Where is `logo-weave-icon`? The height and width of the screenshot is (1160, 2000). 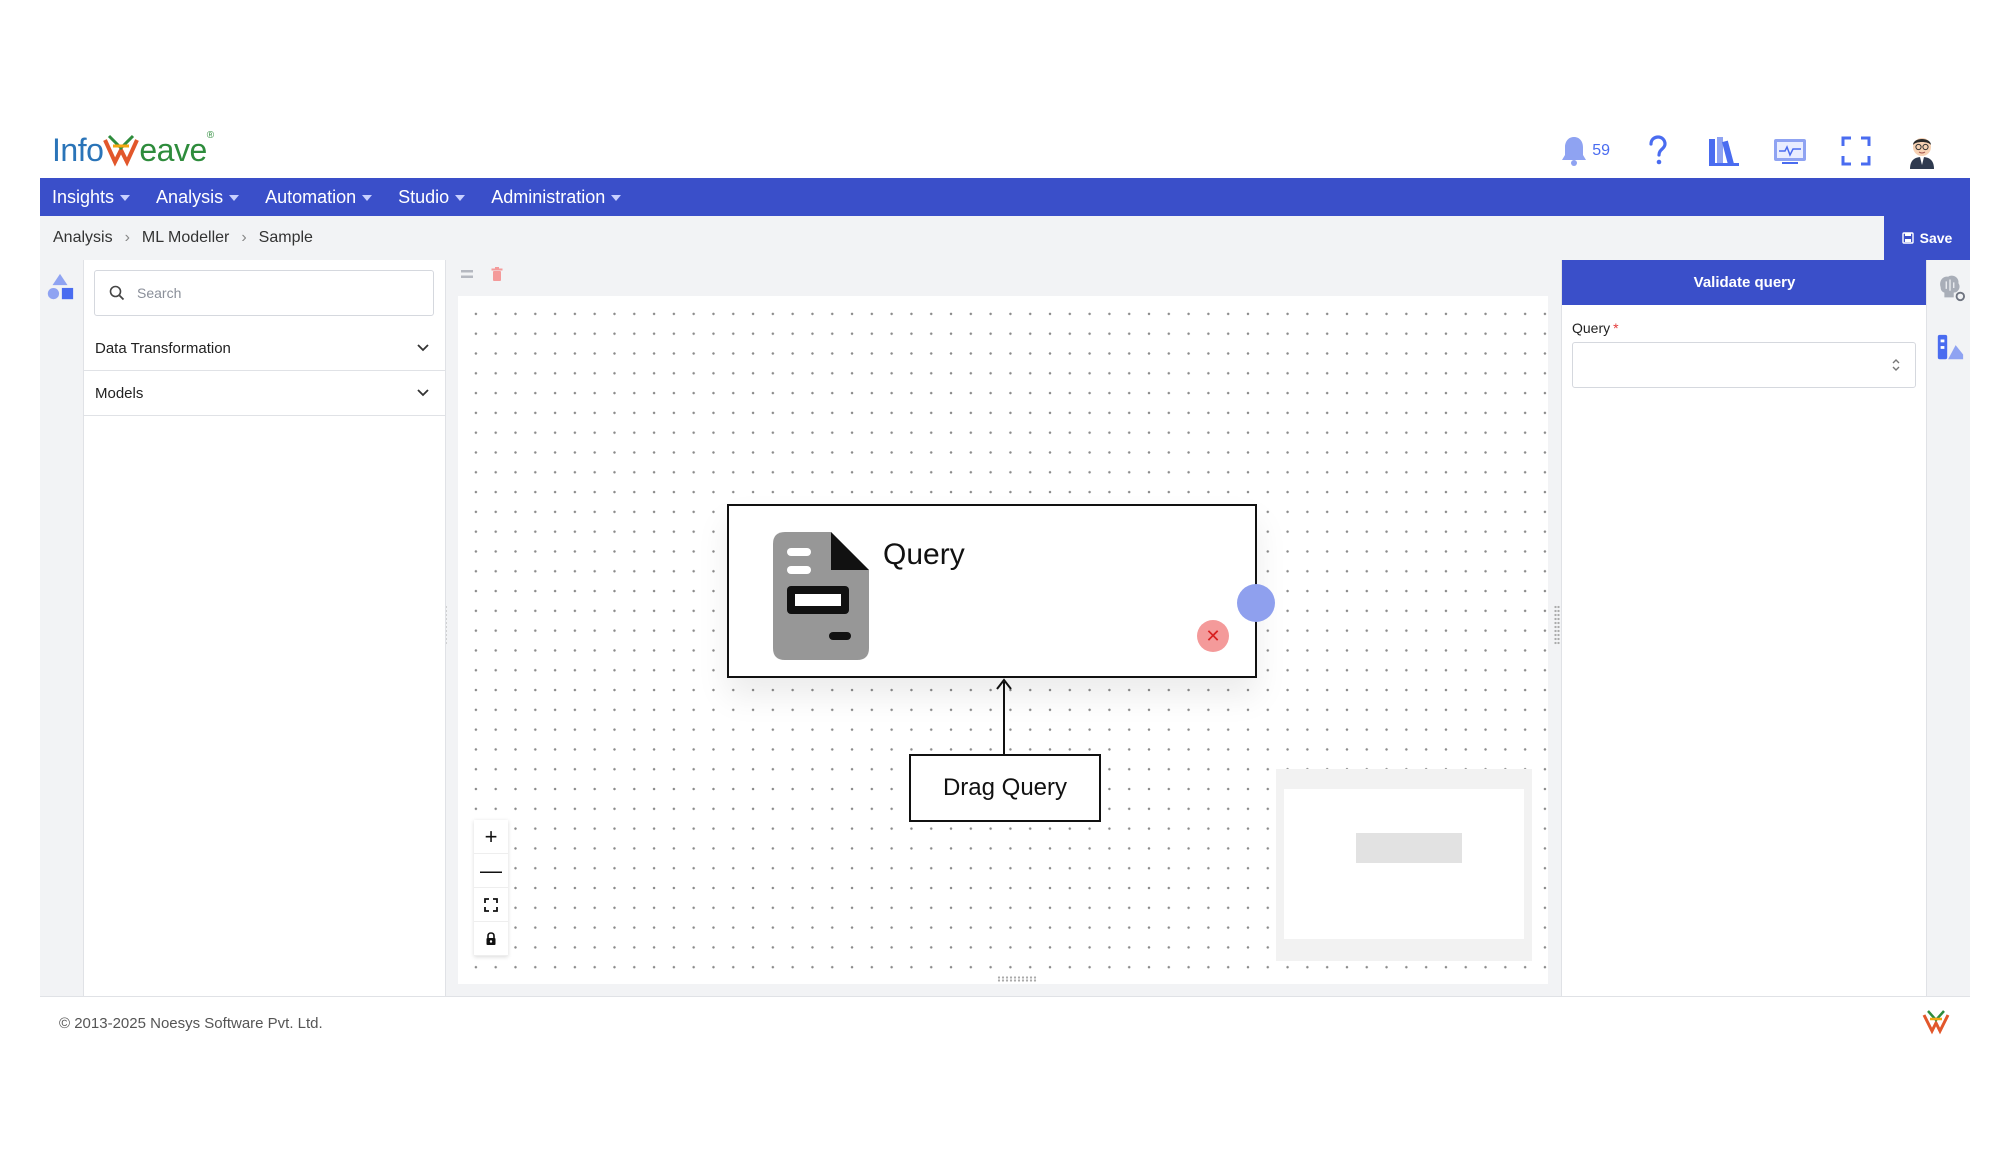 logo-weave-icon is located at coordinates (121, 150).